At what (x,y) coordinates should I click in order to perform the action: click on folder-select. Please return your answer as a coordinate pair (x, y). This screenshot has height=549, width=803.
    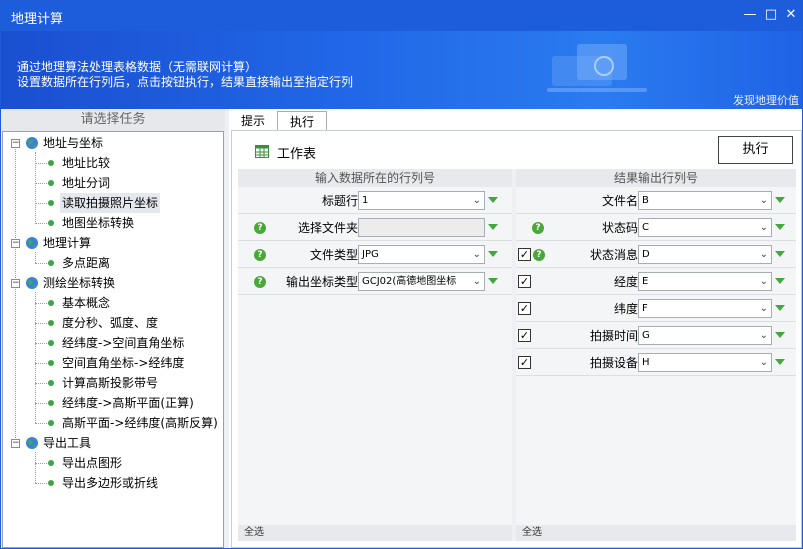
    Looking at the image, I should click on (421, 227).